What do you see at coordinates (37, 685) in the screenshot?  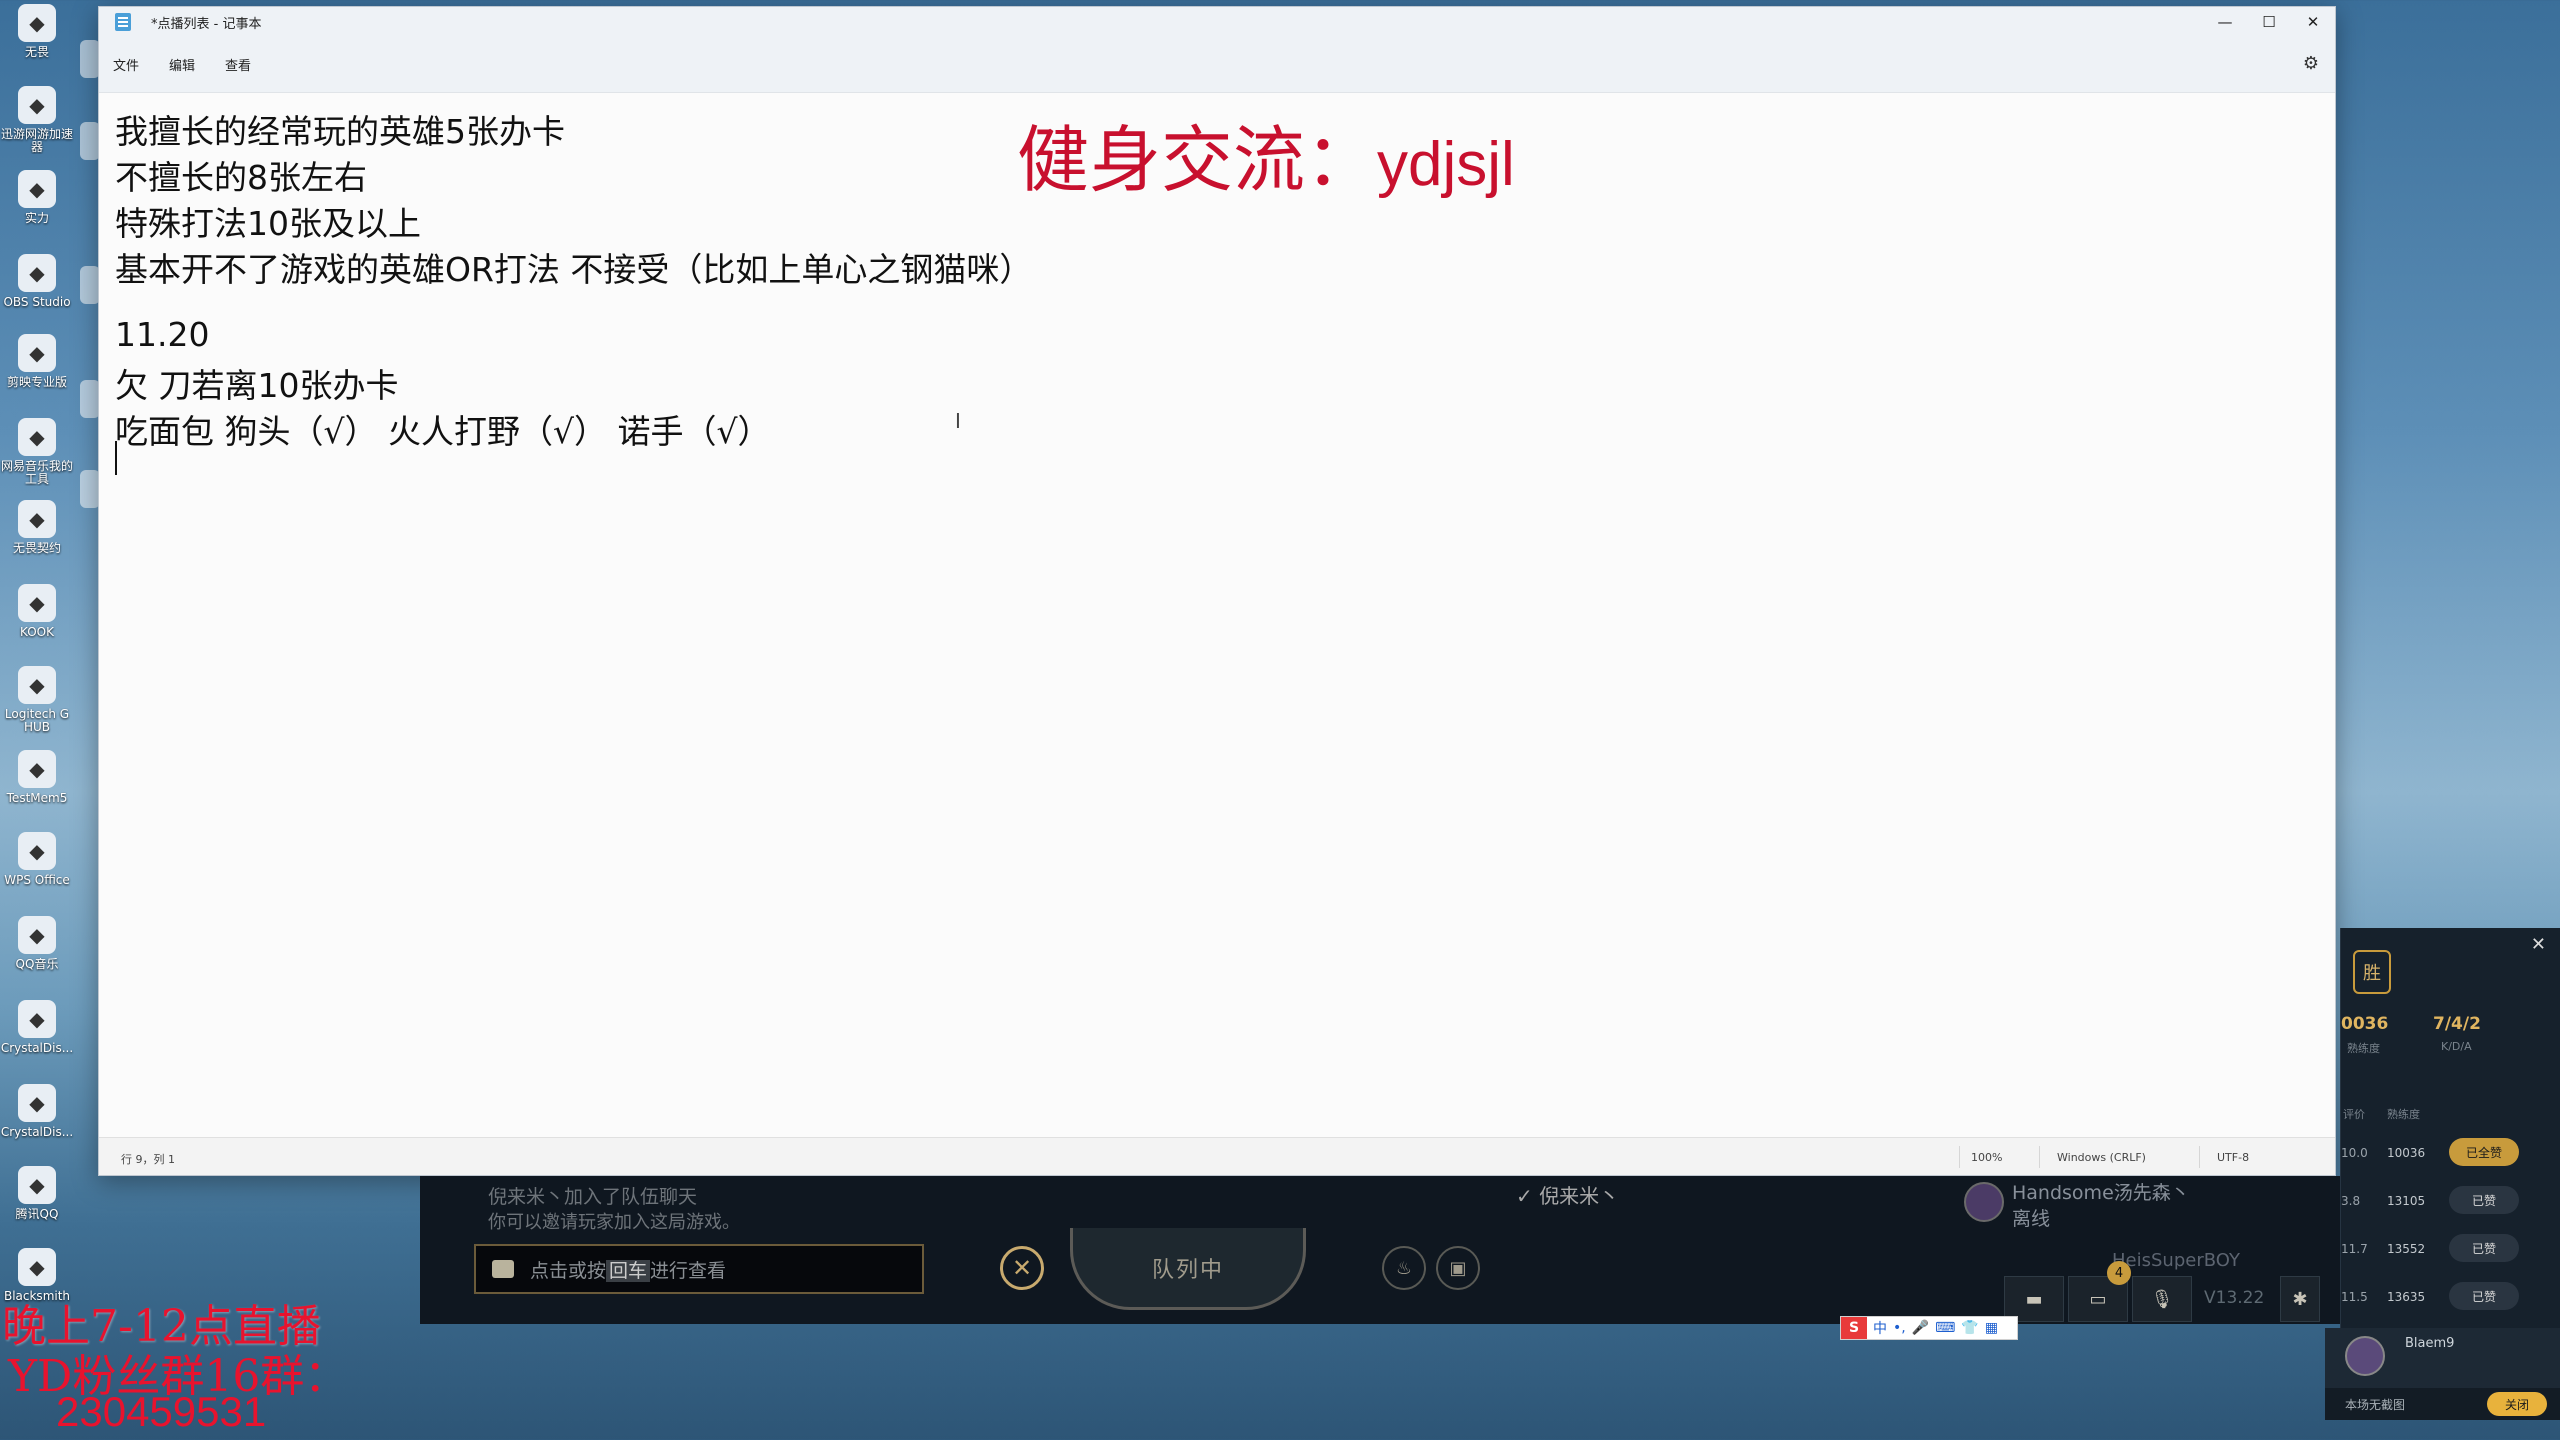 I see `logitech-icon: ◆` at bounding box center [37, 685].